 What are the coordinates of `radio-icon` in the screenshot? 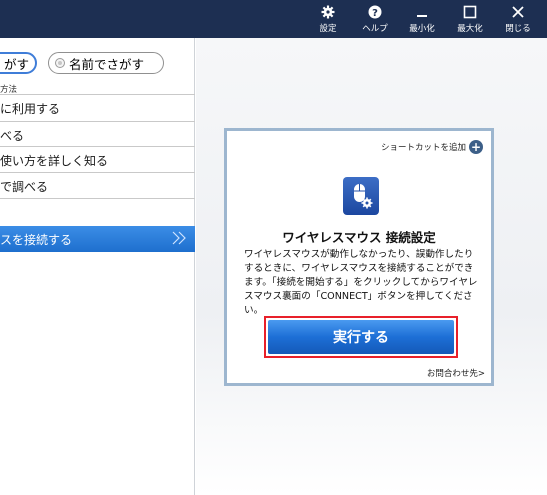 It's located at (60, 63).